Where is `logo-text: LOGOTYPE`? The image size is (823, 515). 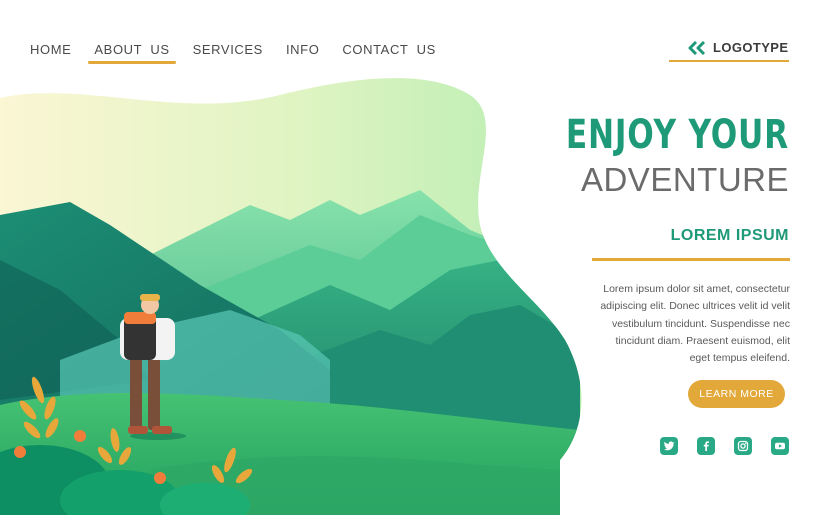
logo-text: LOGOTYPE is located at coordinates (751, 47).